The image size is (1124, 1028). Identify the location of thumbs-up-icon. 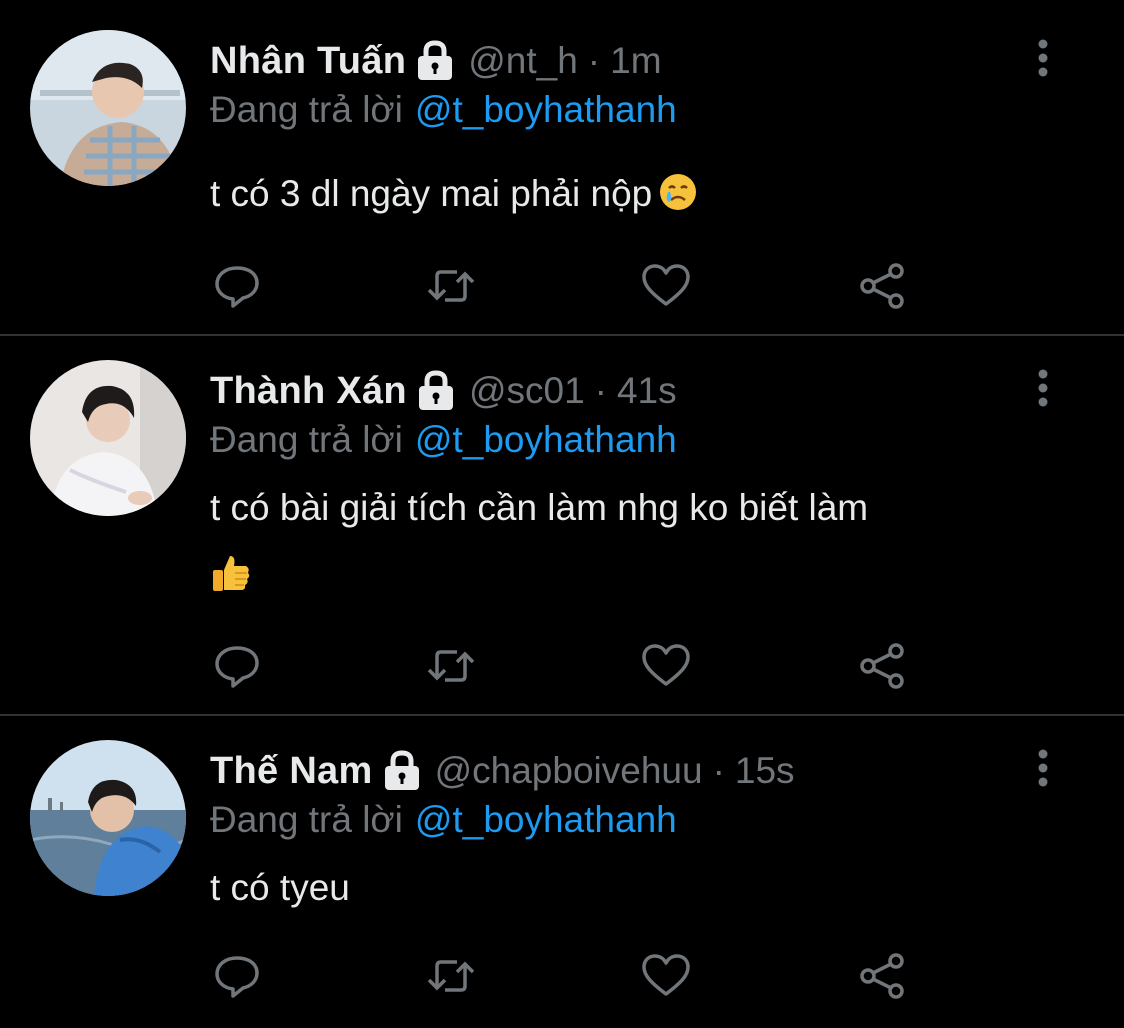
(231, 569).